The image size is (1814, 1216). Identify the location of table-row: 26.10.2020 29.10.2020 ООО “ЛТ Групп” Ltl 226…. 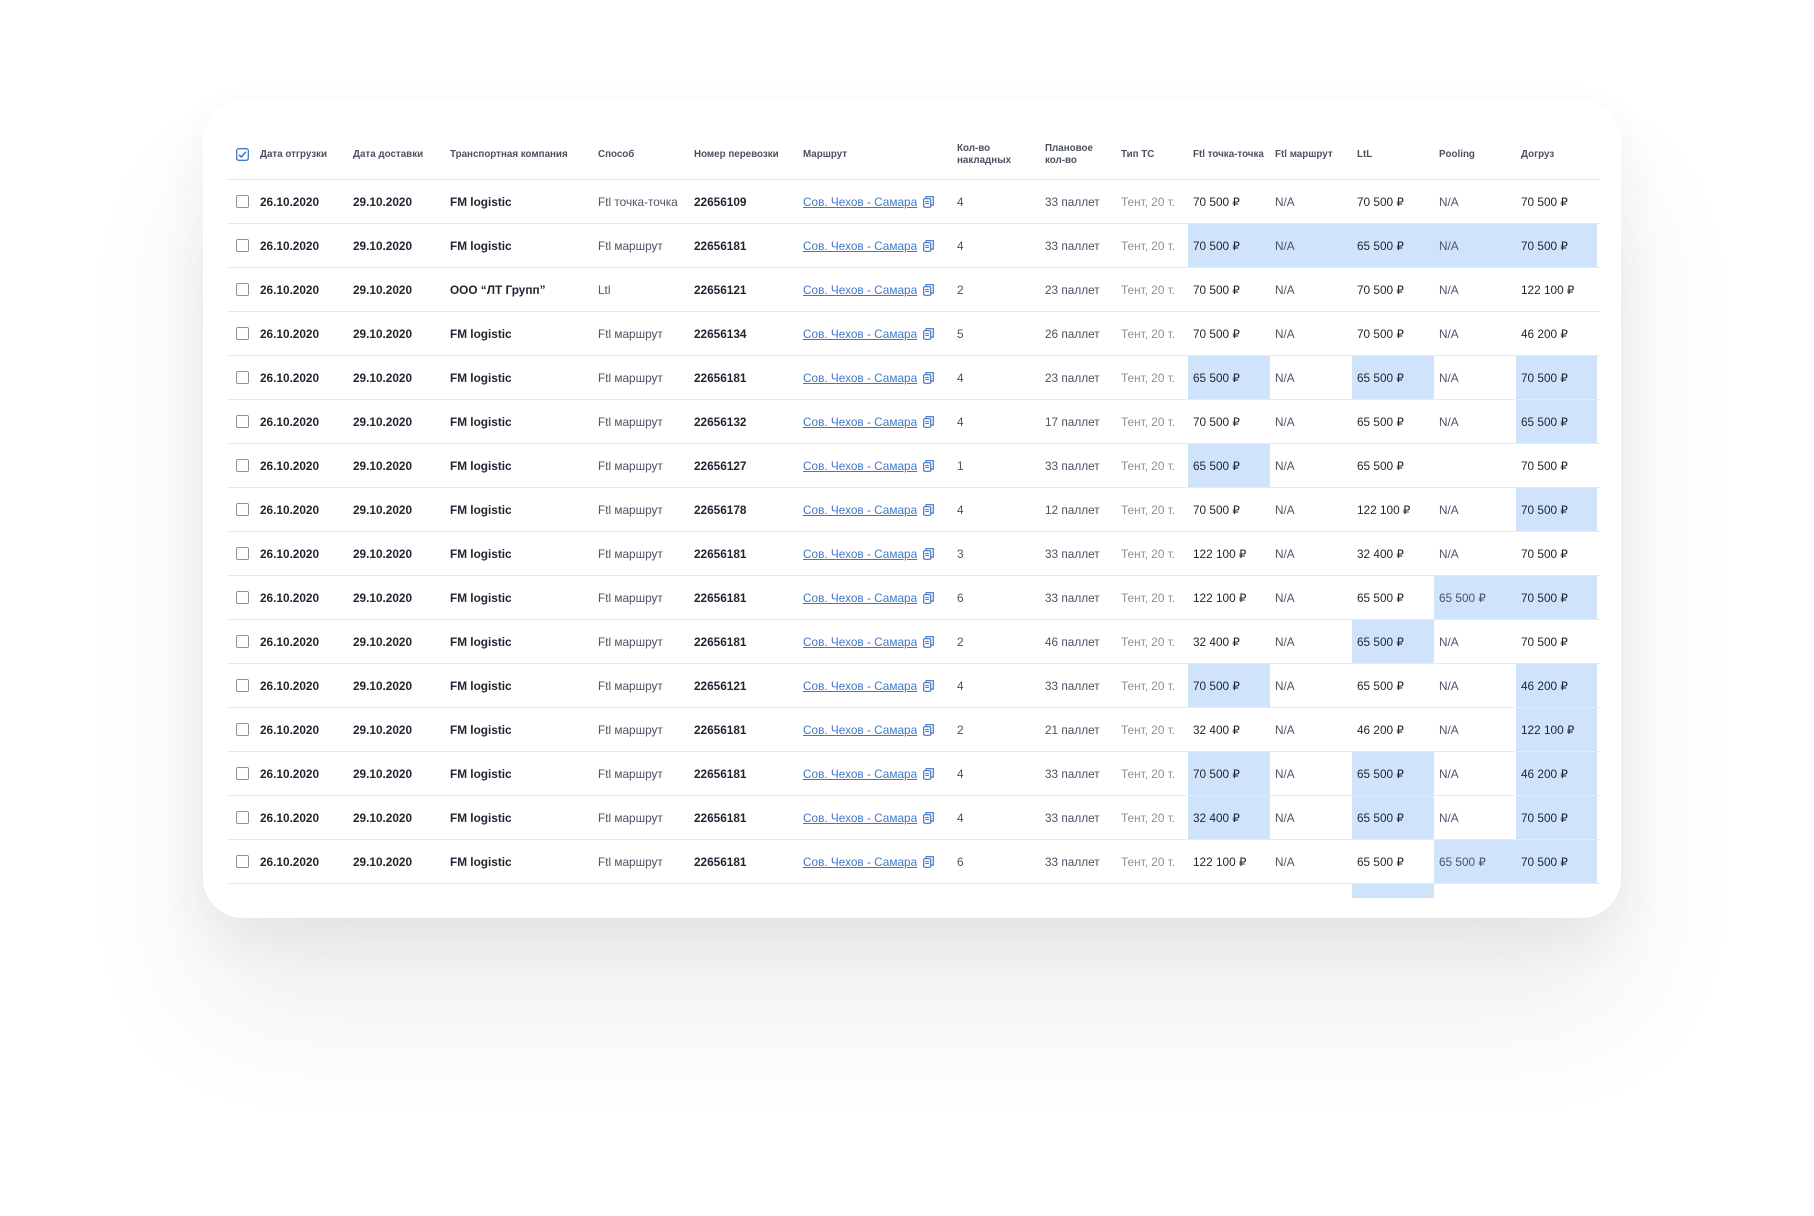
(914, 290).